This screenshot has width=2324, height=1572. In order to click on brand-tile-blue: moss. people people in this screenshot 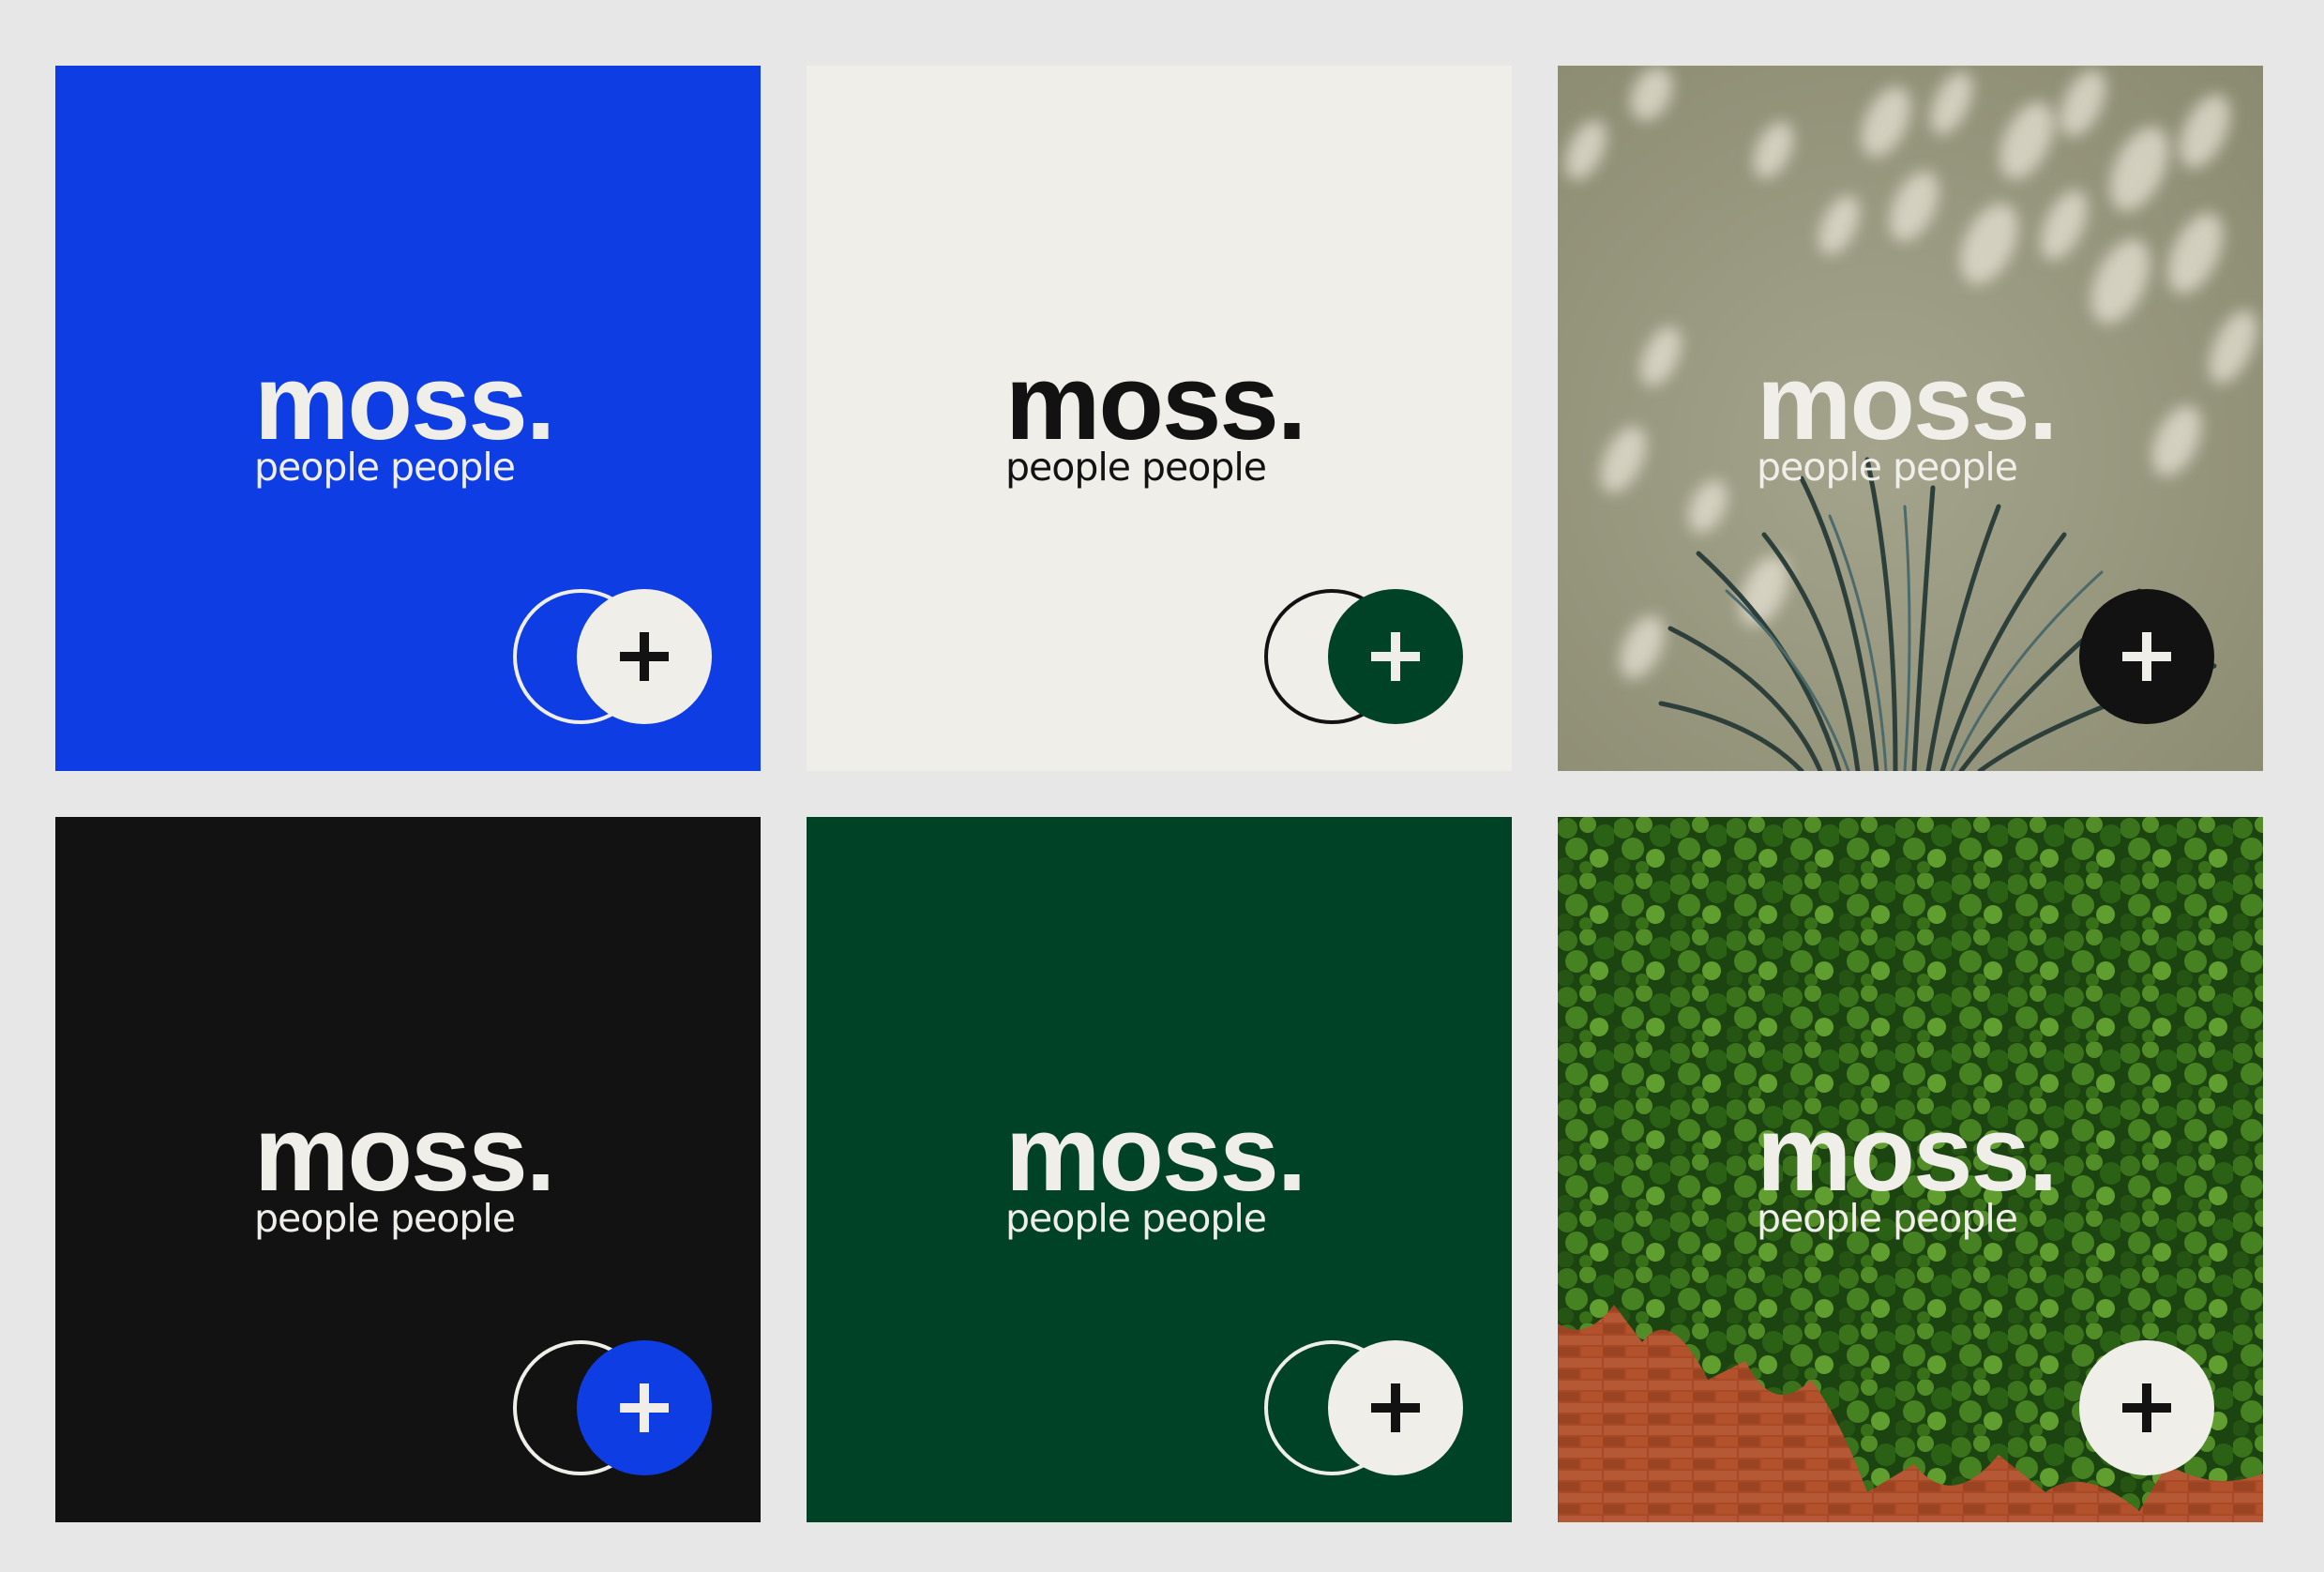, I will do `click(408, 419)`.